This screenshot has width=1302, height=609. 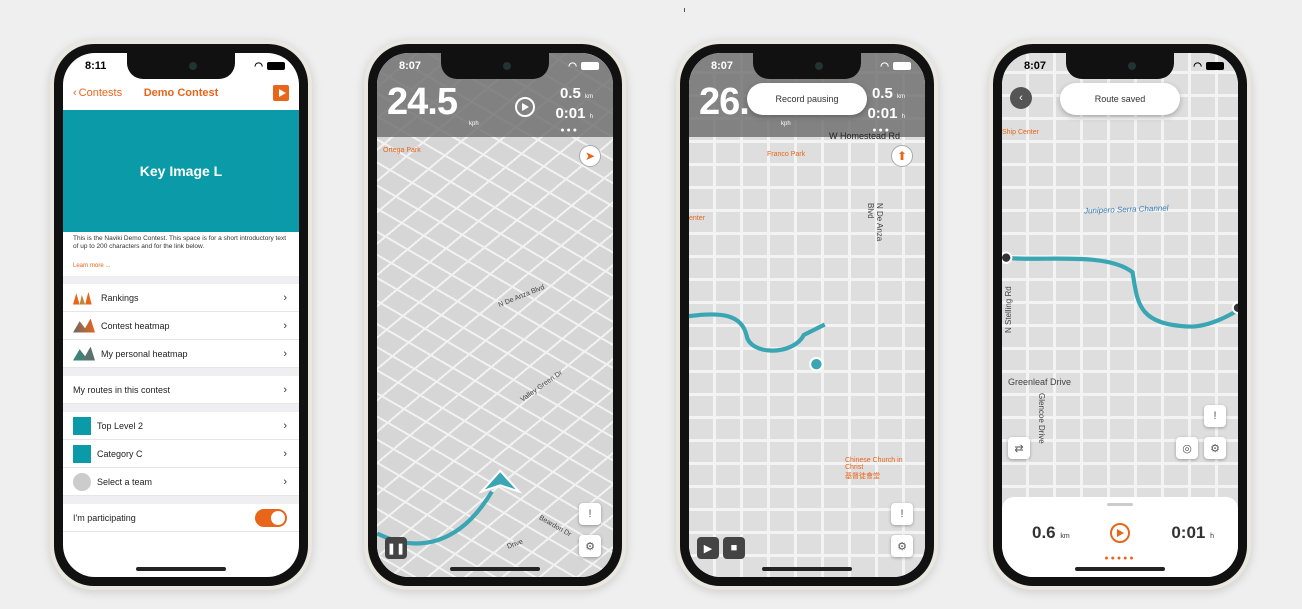 What do you see at coordinates (1051, 533) in the screenshot?
I see `distance-readout: 0.6 km` at bounding box center [1051, 533].